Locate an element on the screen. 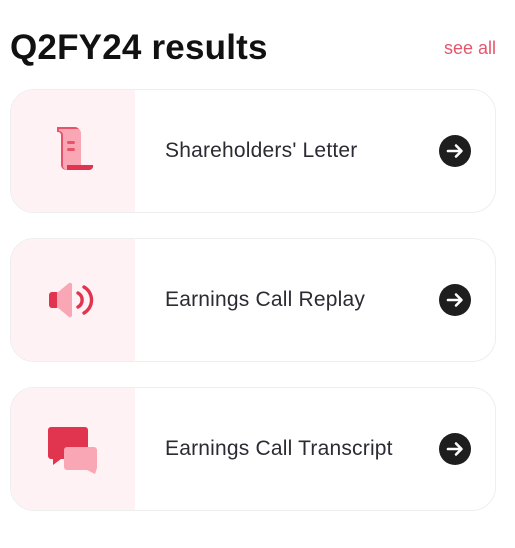 The width and height of the screenshot is (515, 548). page-title: Q2FY24 results is located at coordinates (139, 47).